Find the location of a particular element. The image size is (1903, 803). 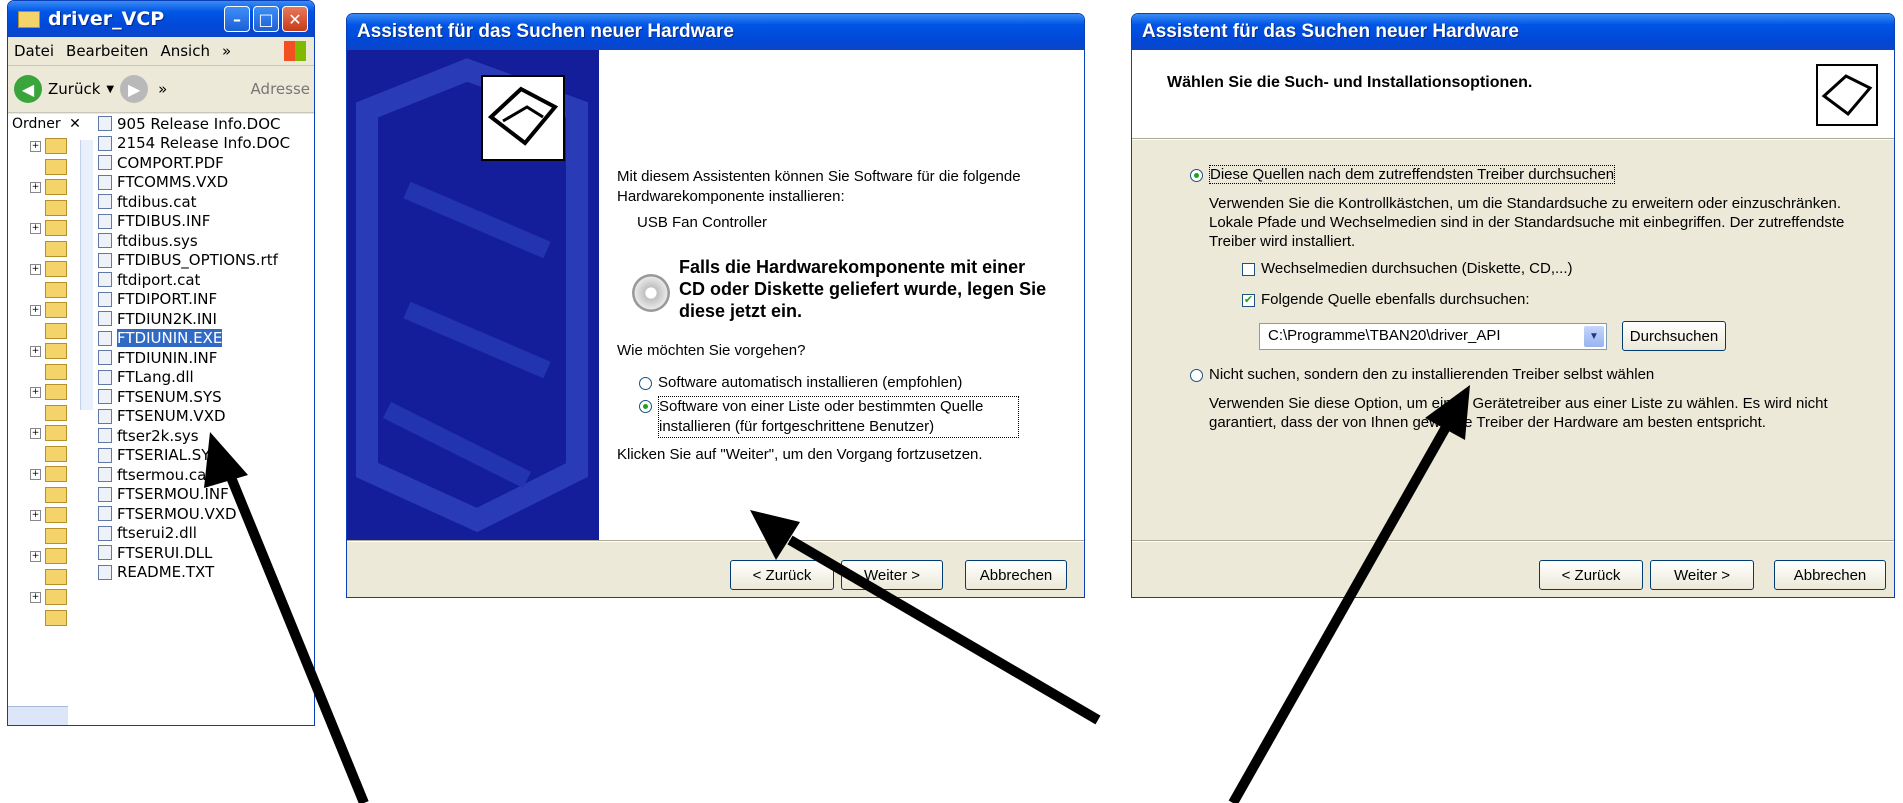

file-item: FTSENUM.SYS is located at coordinates (206, 397).